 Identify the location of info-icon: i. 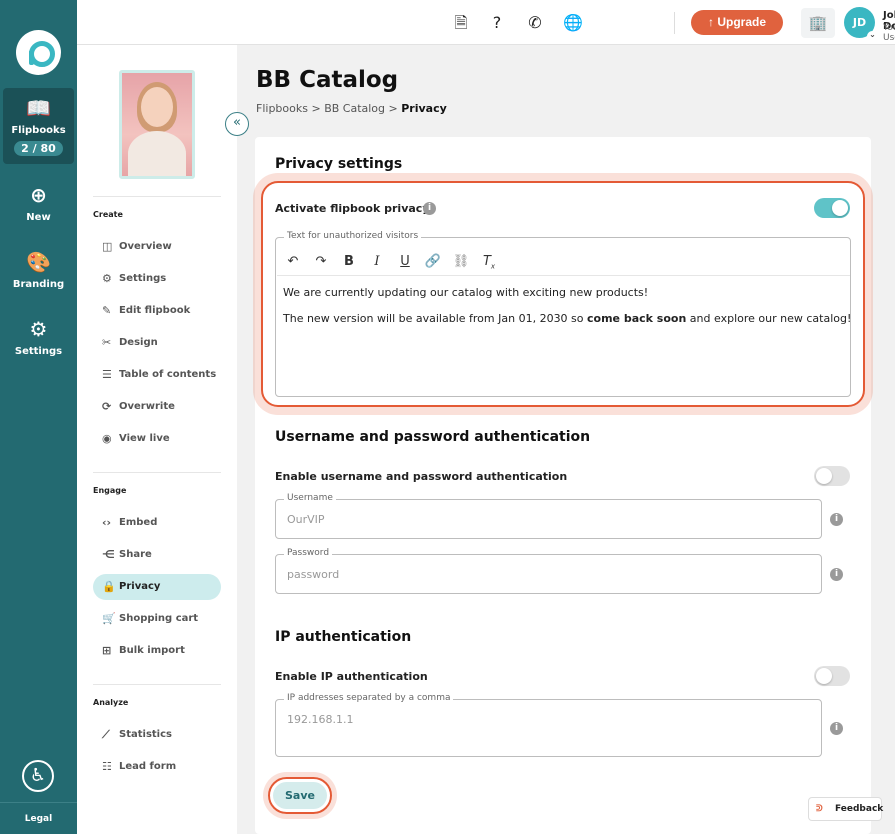
(429, 208).